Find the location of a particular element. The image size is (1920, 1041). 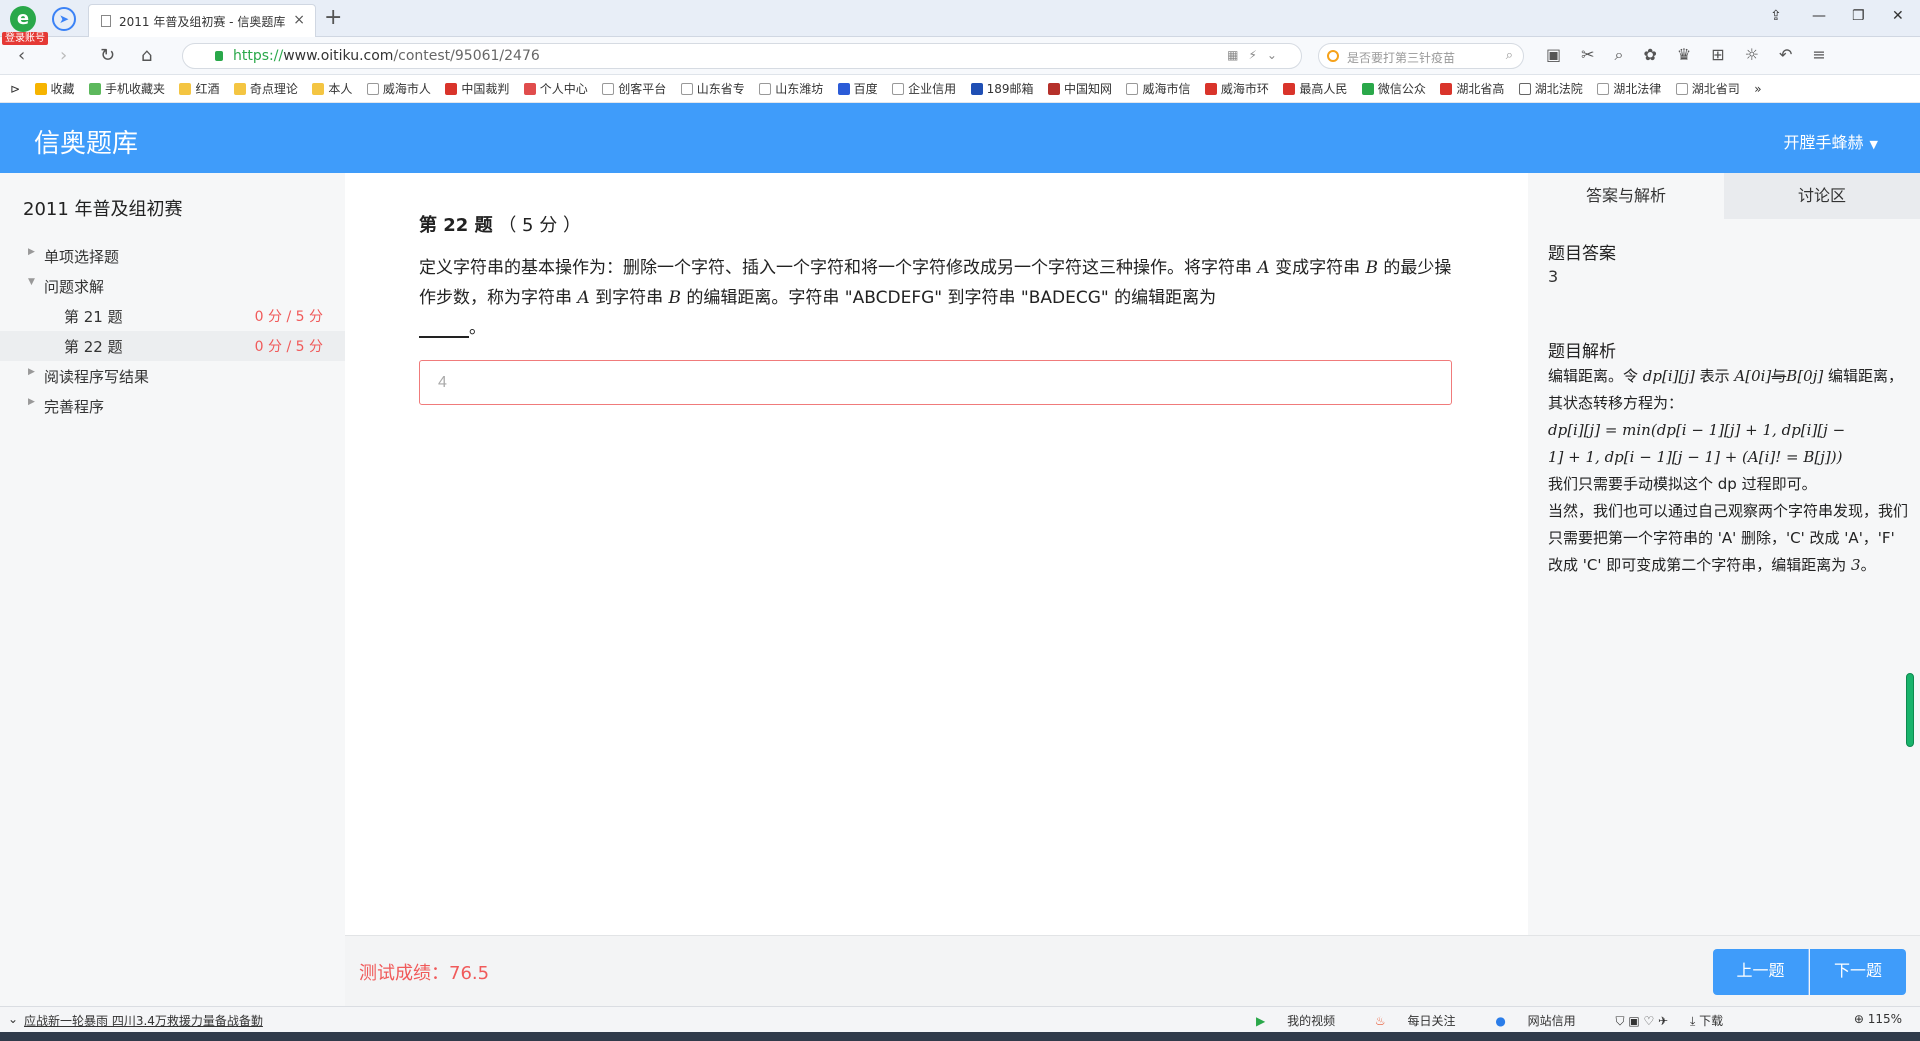

zoom-level: ⊕ 115% is located at coordinates (1878, 1019).